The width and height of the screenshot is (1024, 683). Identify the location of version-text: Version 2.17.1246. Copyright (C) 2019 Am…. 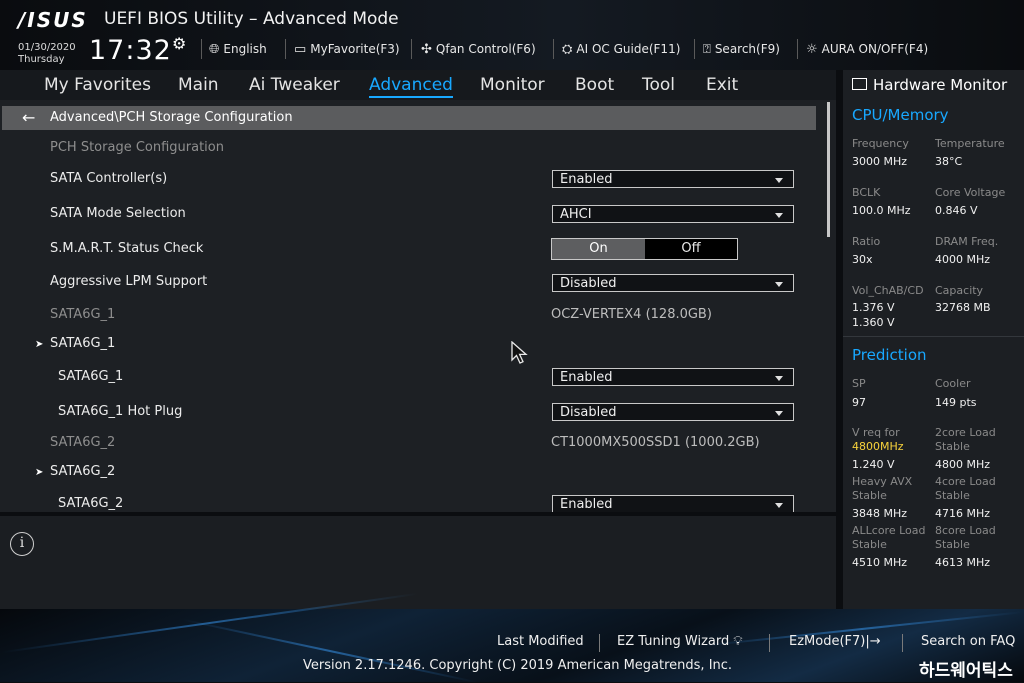
(518, 665).